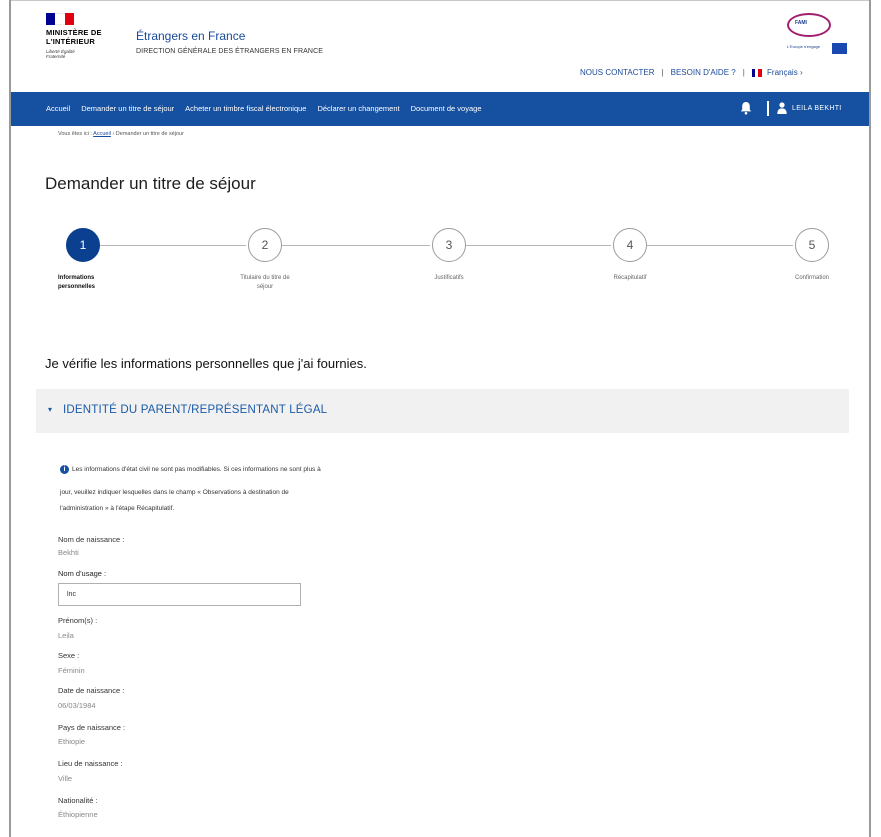 The width and height of the screenshot is (881, 837). I want to click on nationality-value: Éthiopienne, so click(78, 814).